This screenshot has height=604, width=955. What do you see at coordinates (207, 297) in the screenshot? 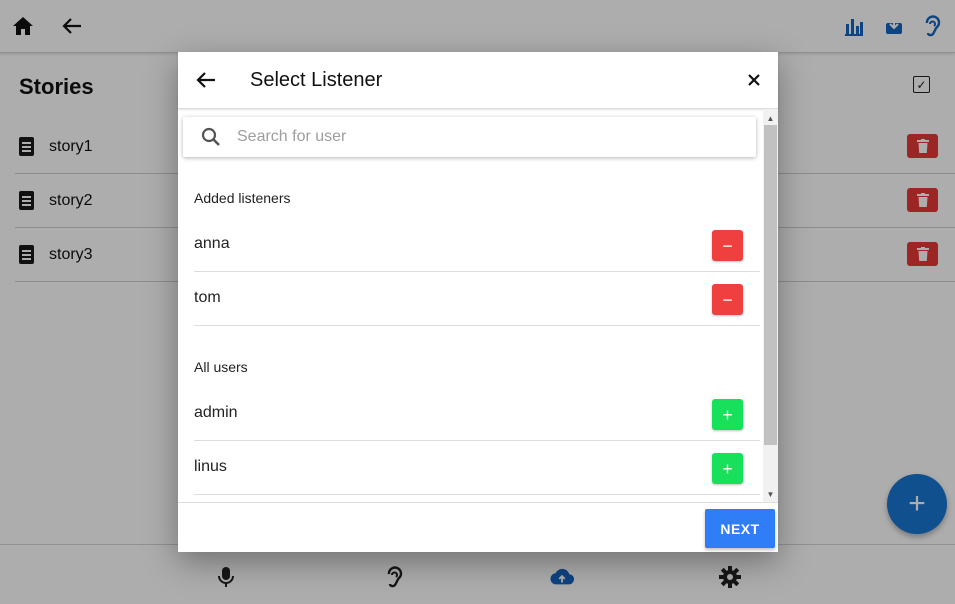
I see `listener-name: tom` at bounding box center [207, 297].